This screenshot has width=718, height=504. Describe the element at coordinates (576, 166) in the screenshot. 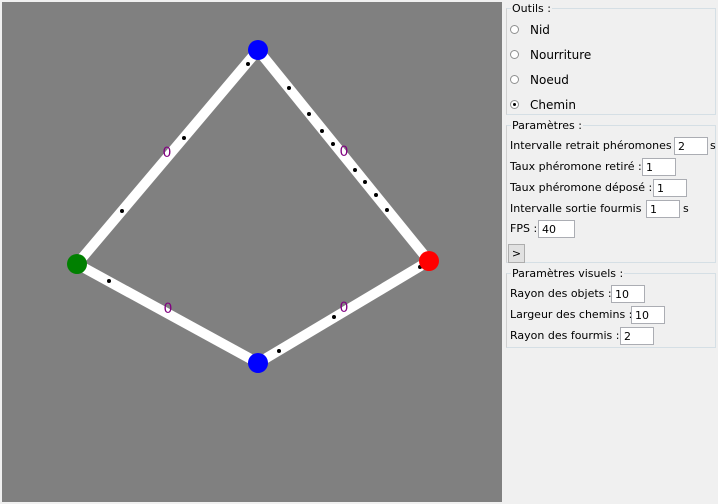

I see `withdraw-rate-label: Taux phéromone retiré :` at that location.